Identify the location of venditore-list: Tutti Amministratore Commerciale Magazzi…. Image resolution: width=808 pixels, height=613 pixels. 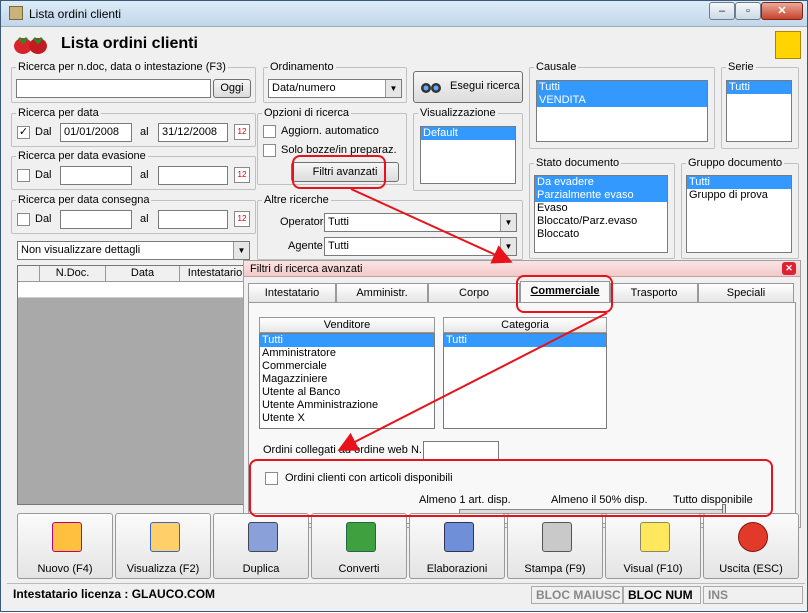
(347, 381).